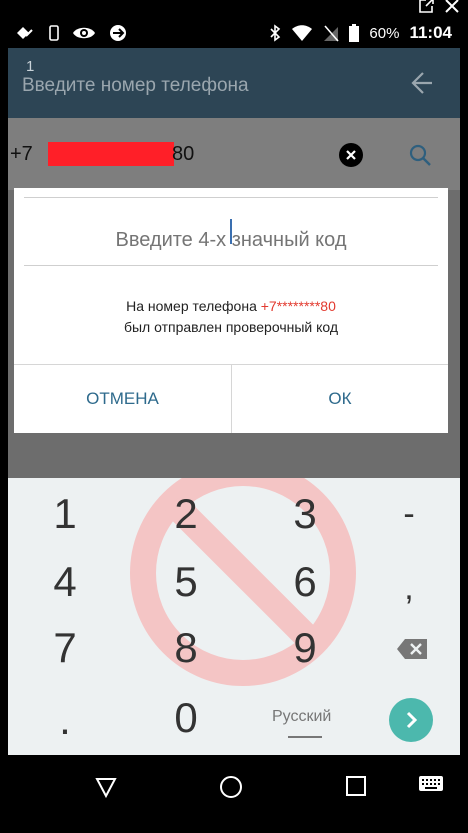 The height and width of the screenshot is (833, 468). I want to click on backspace-icon, so click(412, 649).